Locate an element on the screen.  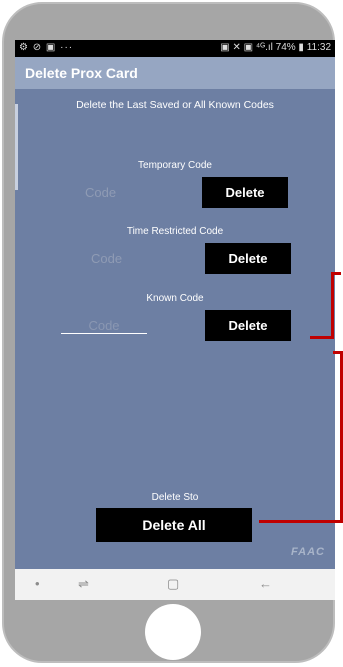
annotation-line-h1b is located at coordinates (336, 273).